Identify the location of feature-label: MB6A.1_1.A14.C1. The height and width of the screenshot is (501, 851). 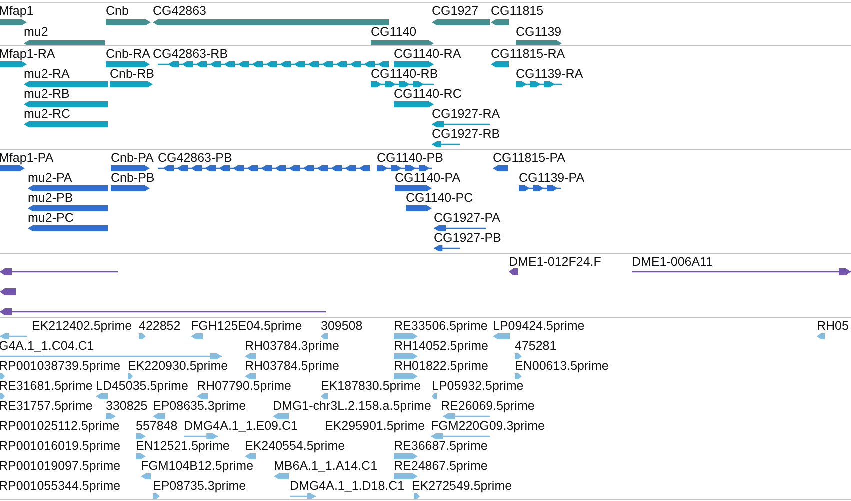
(326, 466).